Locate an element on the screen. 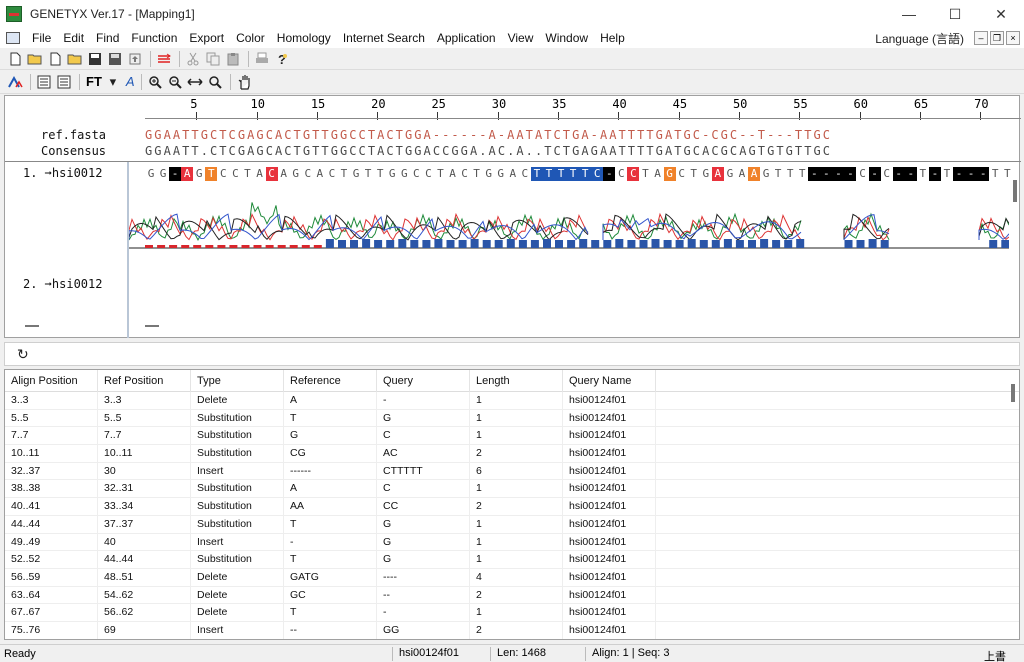  table-row: 7..7 7..7 Substitution G C 1 hsi00124f01 is located at coordinates (512, 436).